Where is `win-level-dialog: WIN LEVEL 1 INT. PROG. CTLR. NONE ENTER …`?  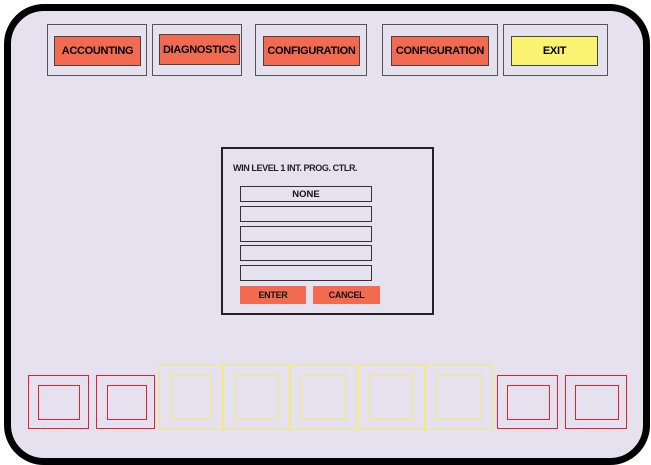 win-level-dialog: WIN LEVEL 1 INT. PROG. CTLR. NONE ENTER … is located at coordinates (327, 231).